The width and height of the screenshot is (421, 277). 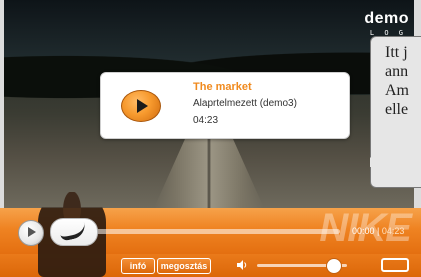 I want to click on volume-knob, so click(x=334, y=266).